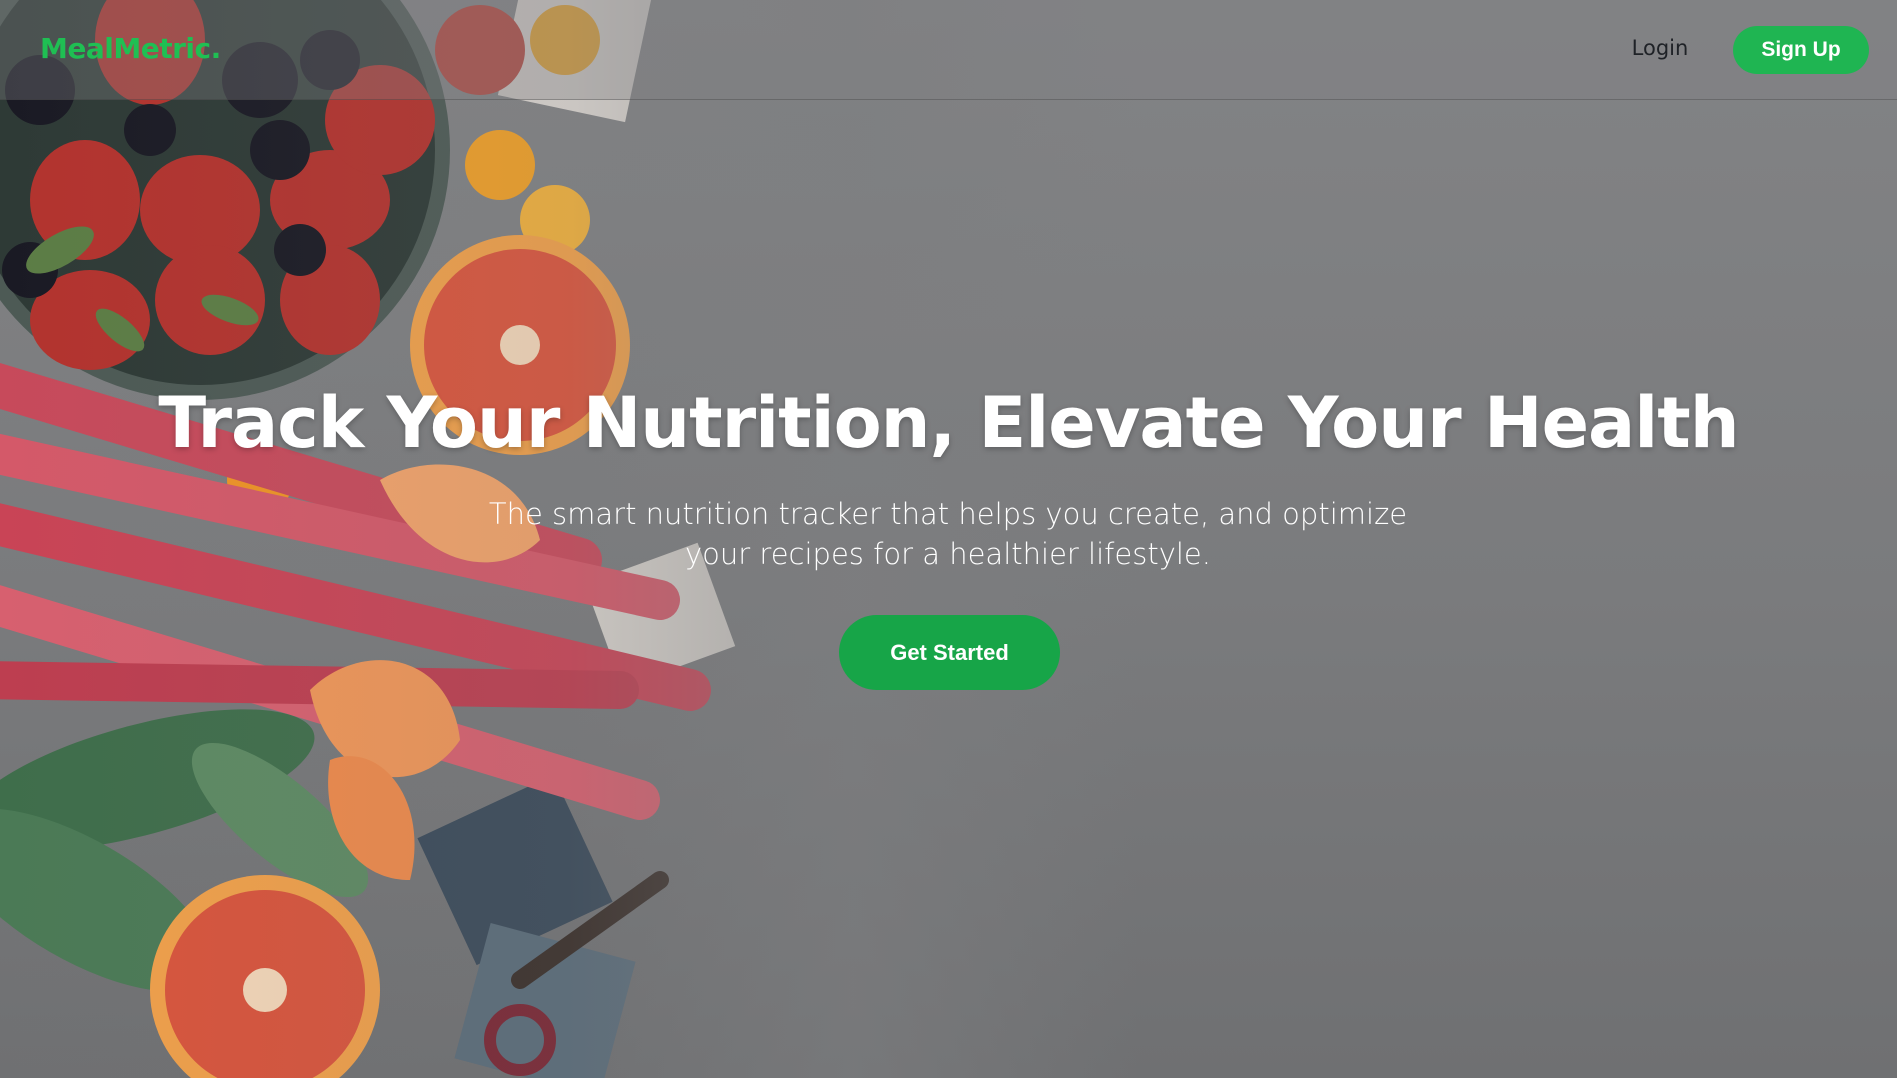 Image resolution: width=1897 pixels, height=1078 pixels. What do you see at coordinates (949, 652) in the screenshot?
I see `get-started-button: Get Started` at bounding box center [949, 652].